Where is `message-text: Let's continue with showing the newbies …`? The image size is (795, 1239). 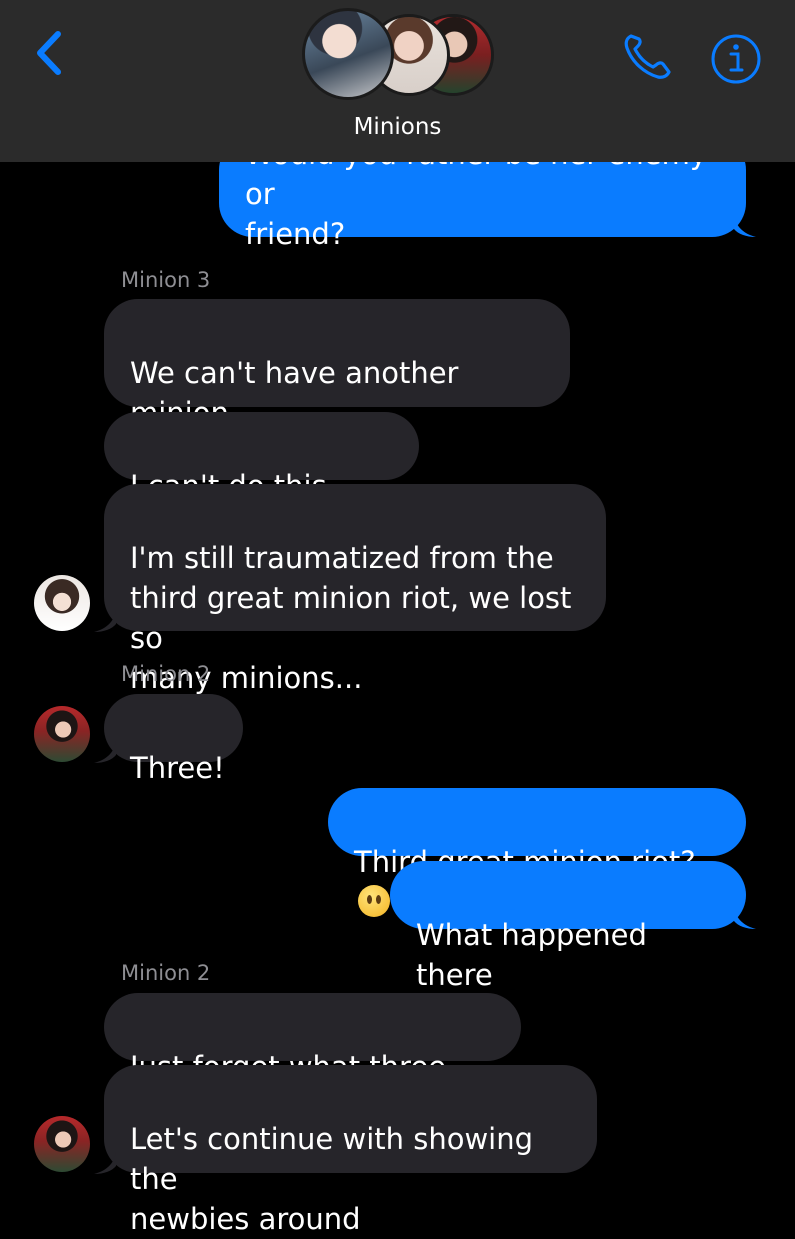
message-text: Let's continue with showing the newbies … is located at coordinates (332, 1179).